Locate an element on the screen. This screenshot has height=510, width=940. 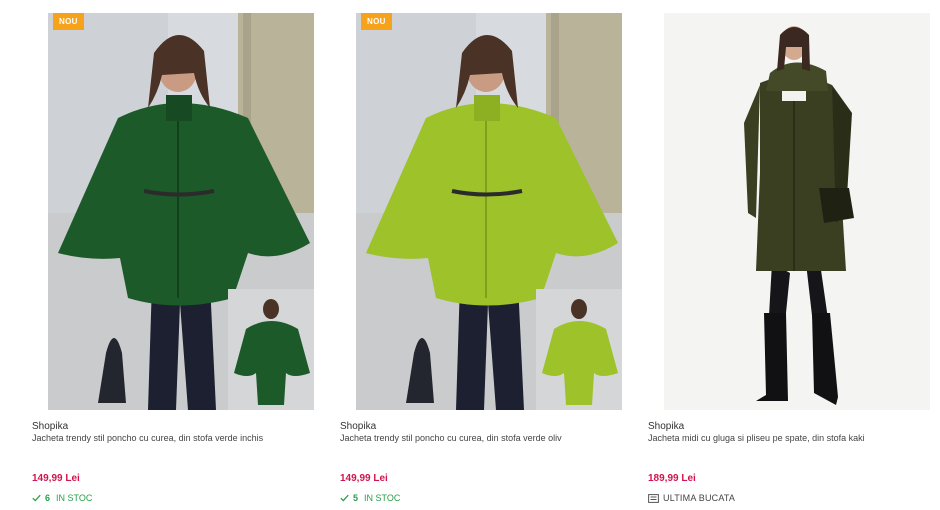
stock-status: 5 IN STOC is located at coordinates (370, 498).